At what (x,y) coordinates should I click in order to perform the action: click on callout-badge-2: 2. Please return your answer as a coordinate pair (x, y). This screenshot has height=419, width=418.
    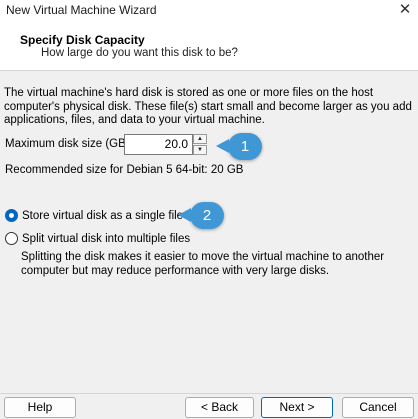
    Looking at the image, I should click on (201, 215).